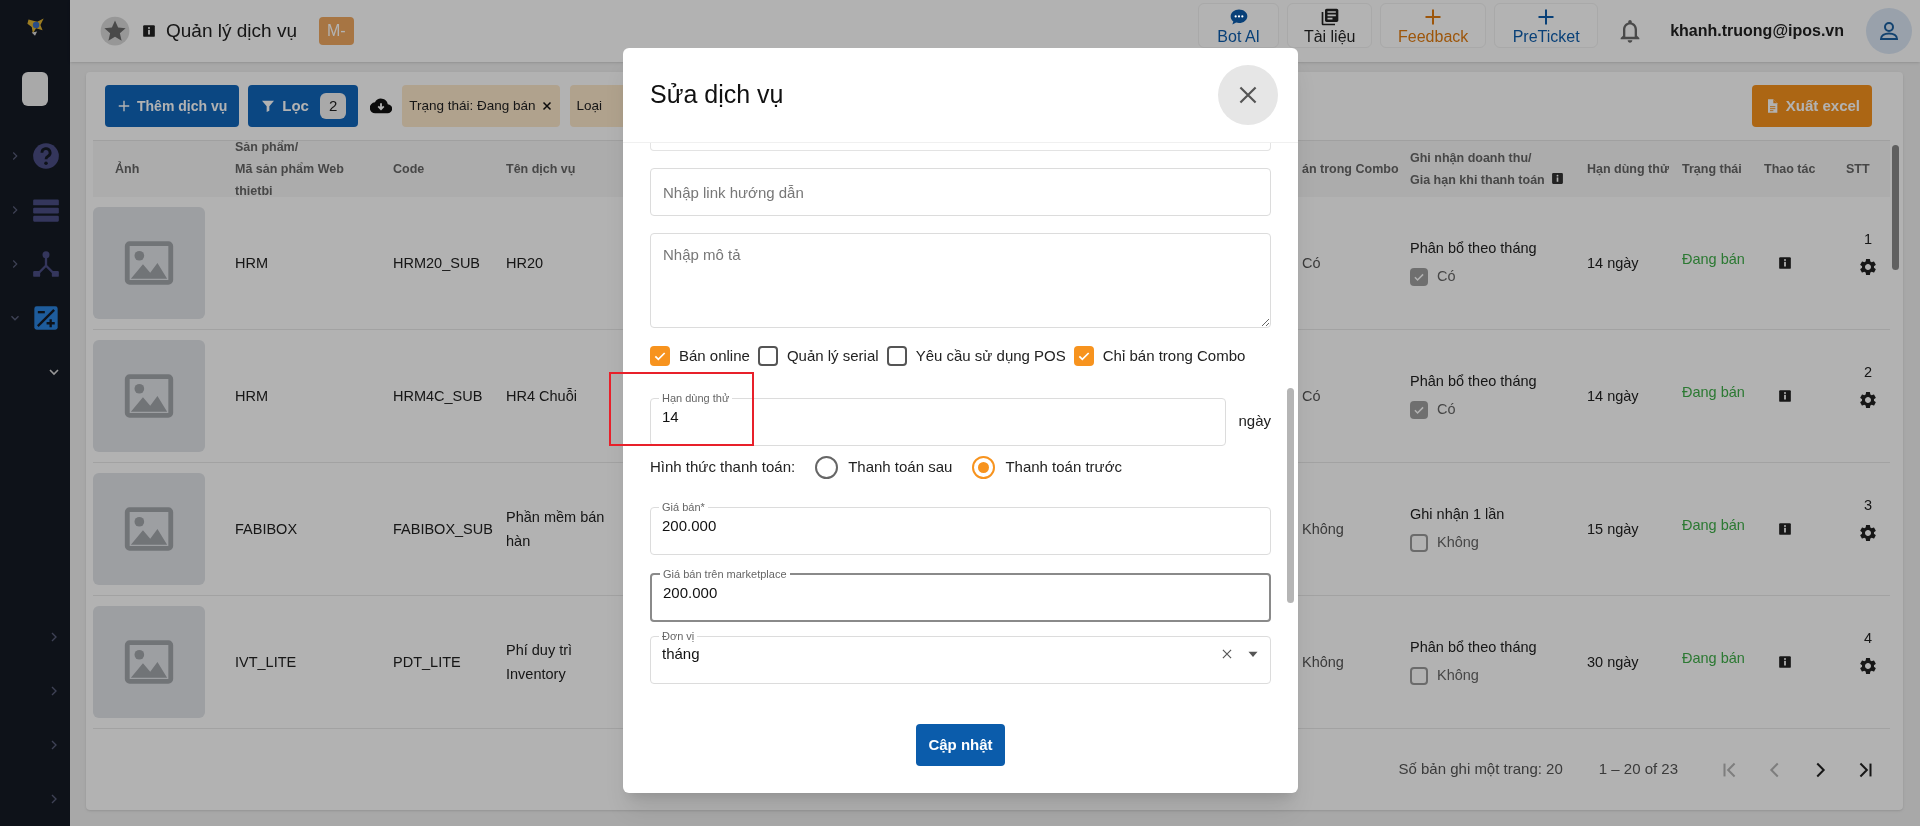  Describe the element at coordinates (884, 467) in the screenshot. I see `radio-option: Thanh toán sau` at that location.